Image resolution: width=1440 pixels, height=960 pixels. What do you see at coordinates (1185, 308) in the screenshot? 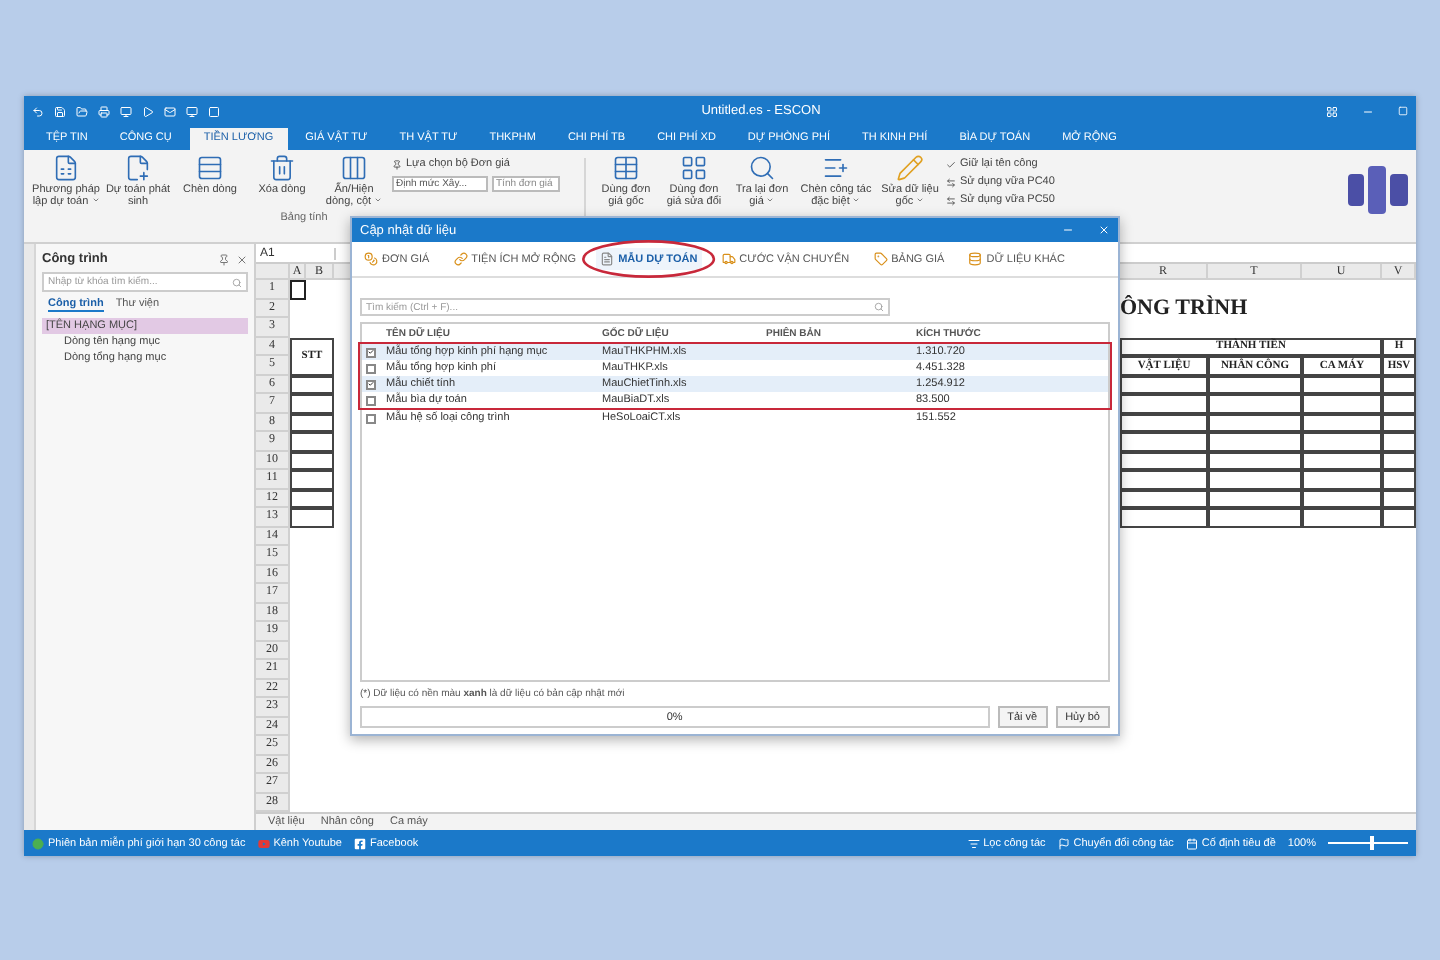
I see `sheet-title: ÔNG TRÌNH` at bounding box center [1185, 308].